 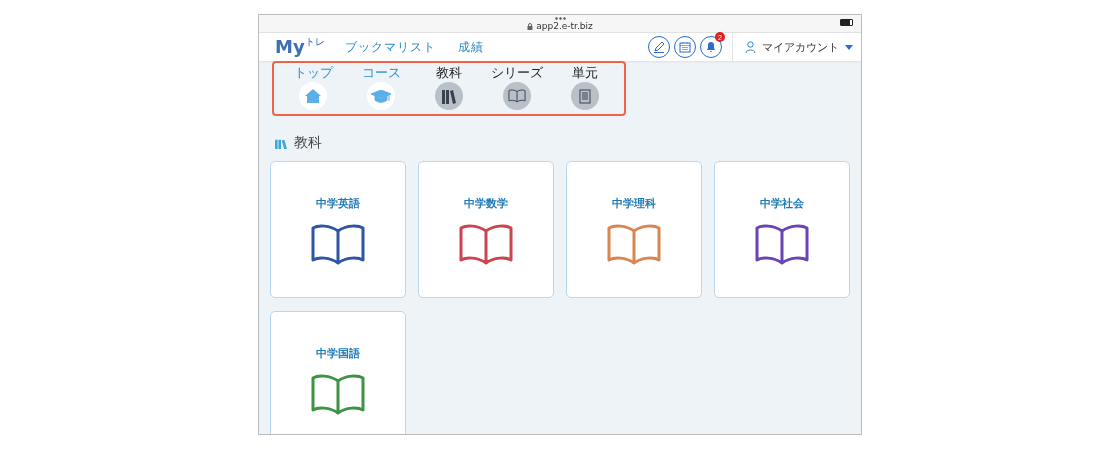 What do you see at coordinates (308, 143) in the screenshot?
I see `section-title: 教科` at bounding box center [308, 143].